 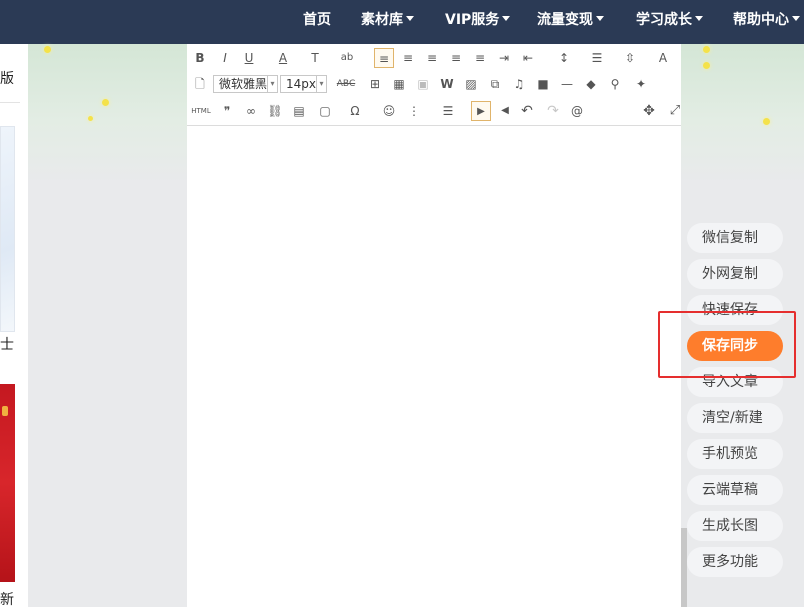 What do you see at coordinates (346, 84) in the screenshot?
I see `strikethrough-icon: ABC` at bounding box center [346, 84].